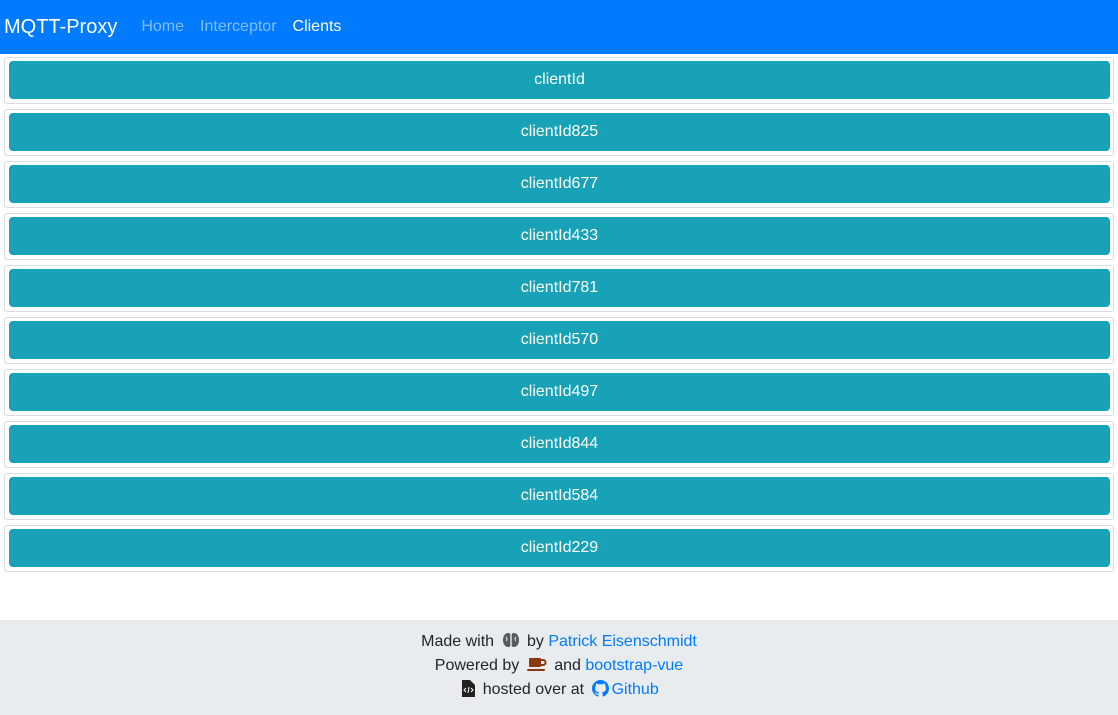  Describe the element at coordinates (458, 641) in the screenshot. I see `footer-made-with-text: Made with` at that location.